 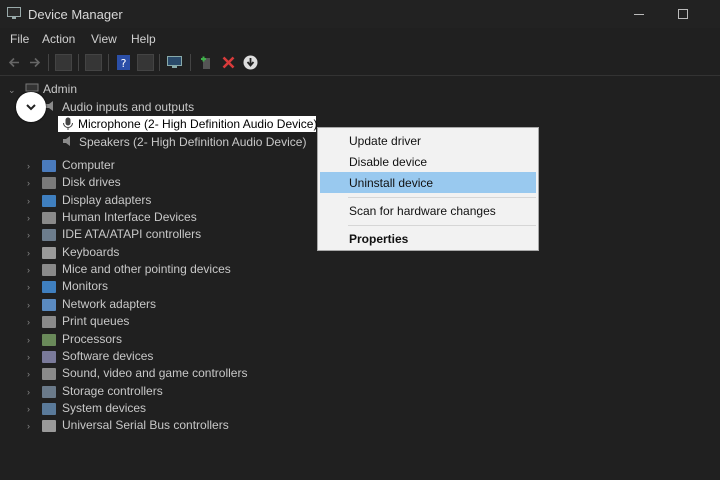 I want to click on collapse-button, so click(x=31, y=107).